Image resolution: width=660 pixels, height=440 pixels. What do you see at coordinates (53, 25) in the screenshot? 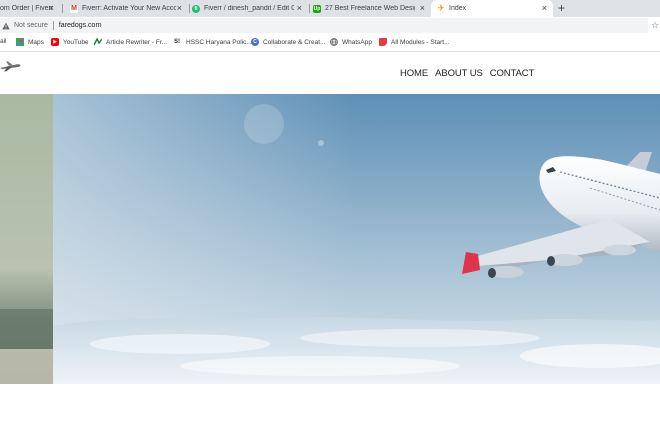
I see `url-divider` at bounding box center [53, 25].